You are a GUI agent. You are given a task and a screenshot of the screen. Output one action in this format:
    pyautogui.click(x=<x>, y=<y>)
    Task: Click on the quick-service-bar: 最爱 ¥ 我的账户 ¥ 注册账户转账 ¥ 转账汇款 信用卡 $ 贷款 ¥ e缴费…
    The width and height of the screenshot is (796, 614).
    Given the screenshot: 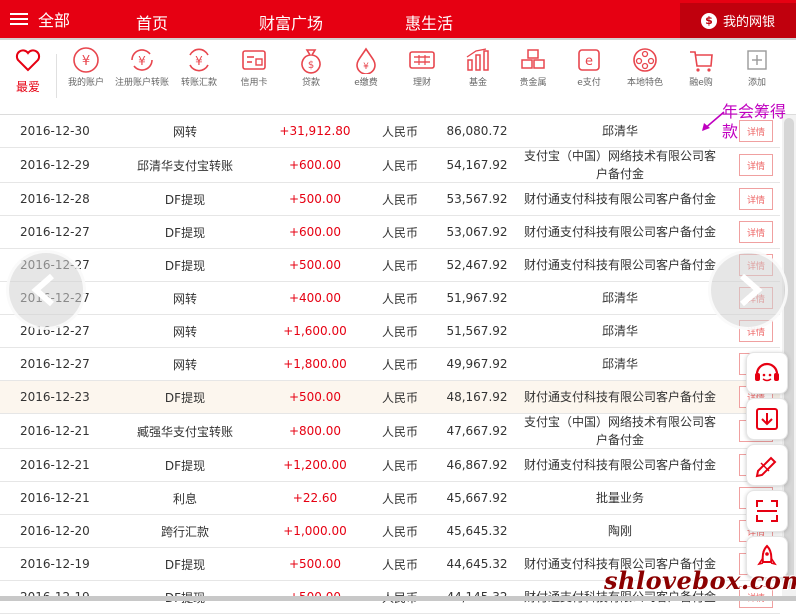 What is the action you would take?
    pyautogui.click(x=398, y=77)
    